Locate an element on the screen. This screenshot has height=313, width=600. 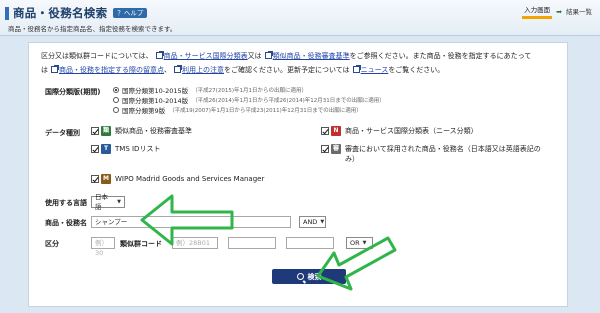
data-type-examination-adopted: 審 審査において採用された商品・役務名（日本語又は英語表記のみ） is located at coordinates (434, 154).